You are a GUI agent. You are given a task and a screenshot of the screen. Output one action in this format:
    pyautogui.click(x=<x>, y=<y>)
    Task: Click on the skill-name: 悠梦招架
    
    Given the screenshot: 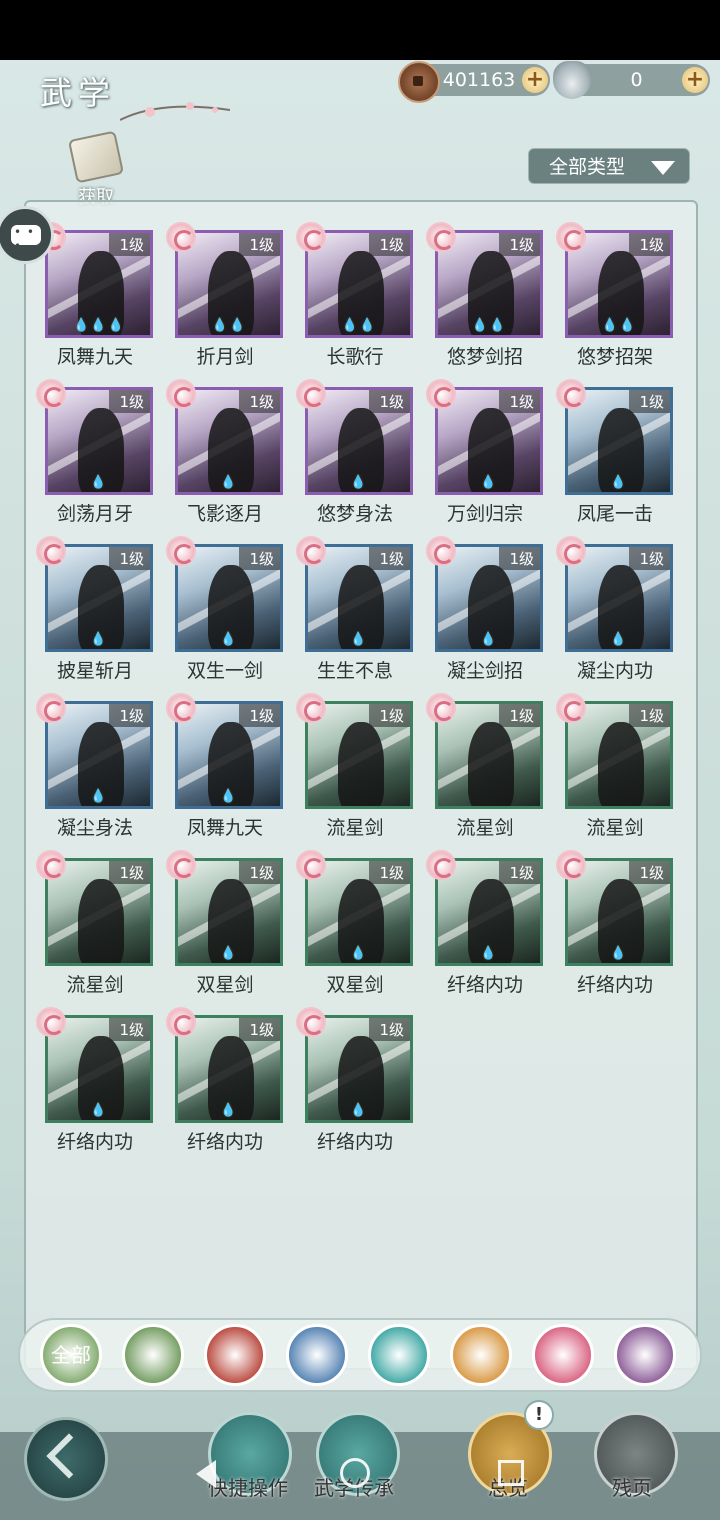 What is the action you would take?
    pyautogui.click(x=614, y=357)
    